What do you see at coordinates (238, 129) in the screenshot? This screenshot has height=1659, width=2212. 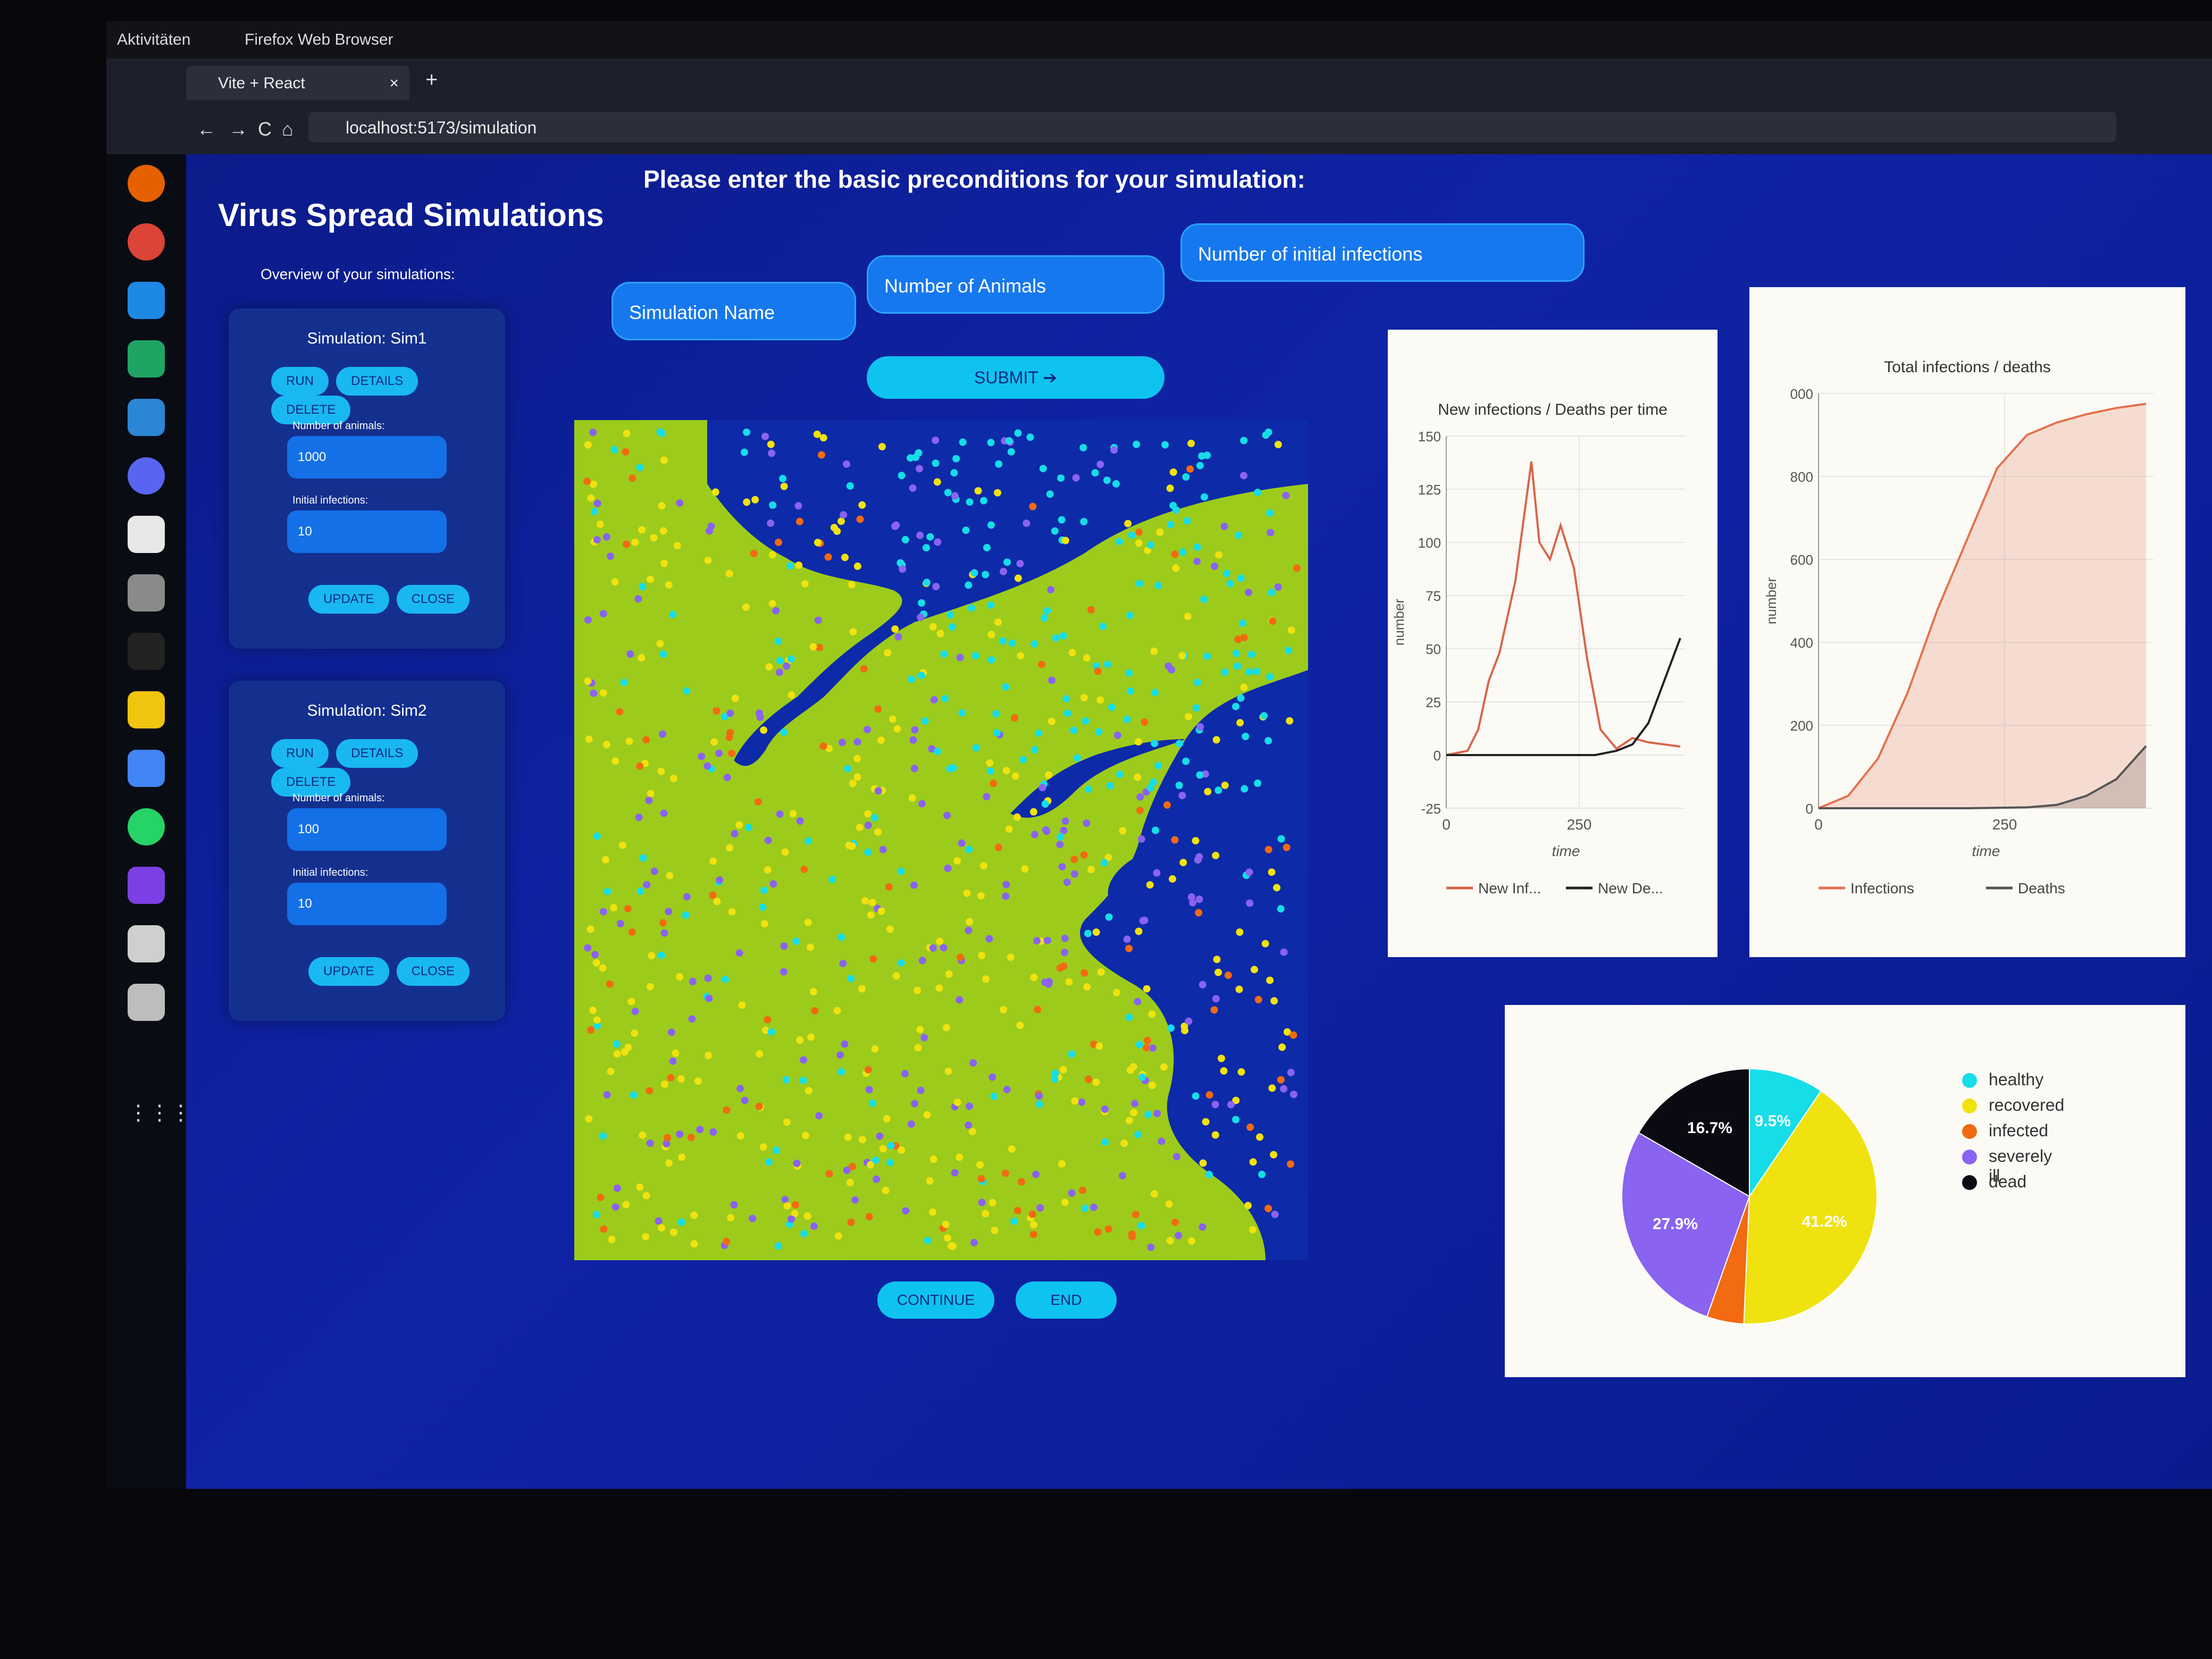 I see `forward-icon: →` at bounding box center [238, 129].